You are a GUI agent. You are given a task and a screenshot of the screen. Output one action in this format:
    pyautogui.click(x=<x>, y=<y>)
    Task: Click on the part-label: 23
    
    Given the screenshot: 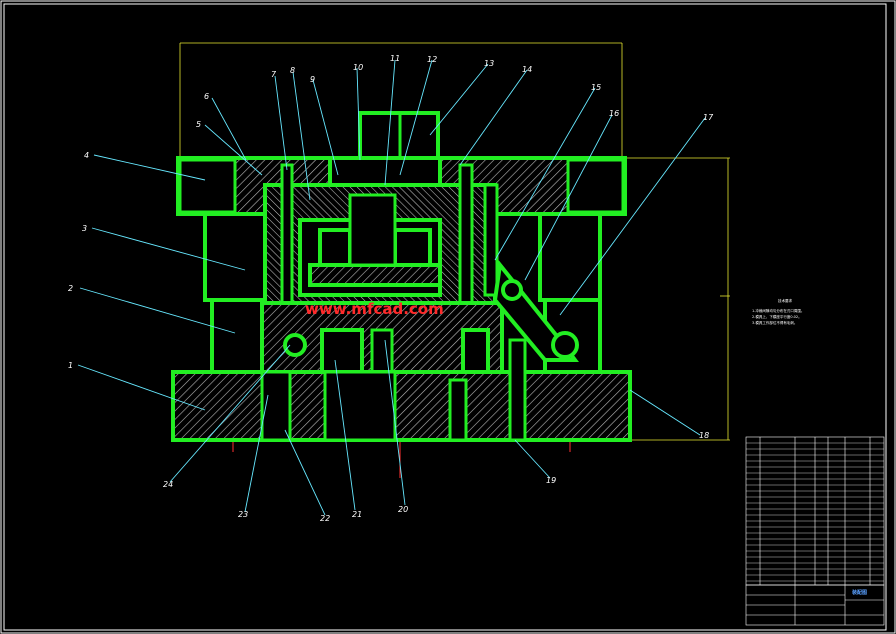 What is the action you would take?
    pyautogui.click(x=243, y=514)
    